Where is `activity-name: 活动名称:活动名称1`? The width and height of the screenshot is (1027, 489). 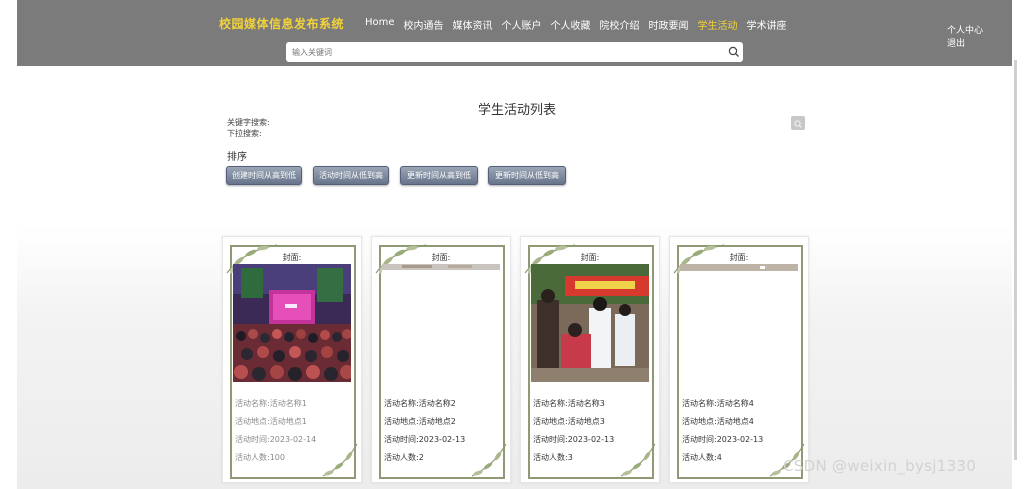 activity-name: 活动名称:活动名称1 is located at coordinates (271, 403).